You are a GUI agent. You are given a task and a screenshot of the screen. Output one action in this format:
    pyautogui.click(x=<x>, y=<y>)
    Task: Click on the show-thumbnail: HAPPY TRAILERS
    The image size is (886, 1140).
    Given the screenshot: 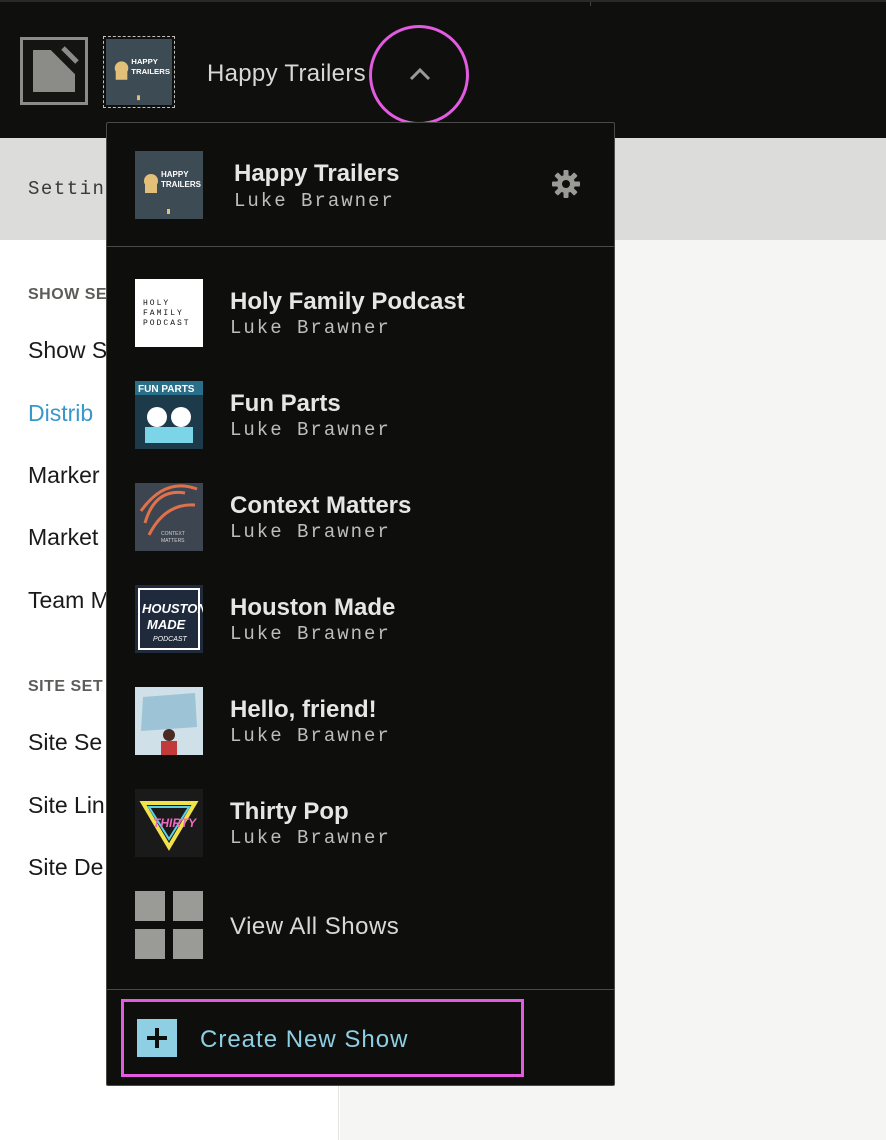 What is the action you would take?
    pyautogui.click(x=169, y=185)
    